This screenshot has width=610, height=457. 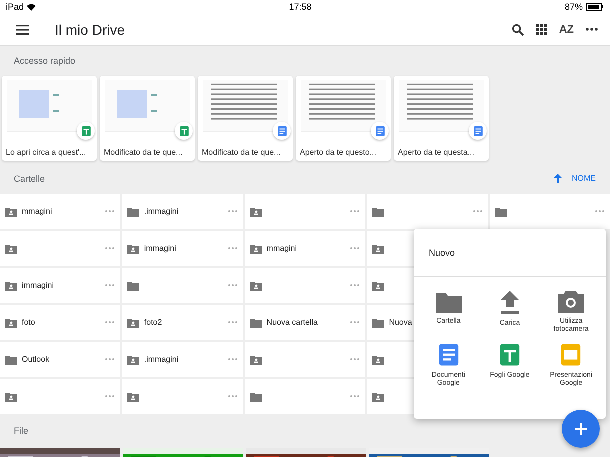 What do you see at coordinates (592, 29) in the screenshot?
I see `more-button` at bounding box center [592, 29].